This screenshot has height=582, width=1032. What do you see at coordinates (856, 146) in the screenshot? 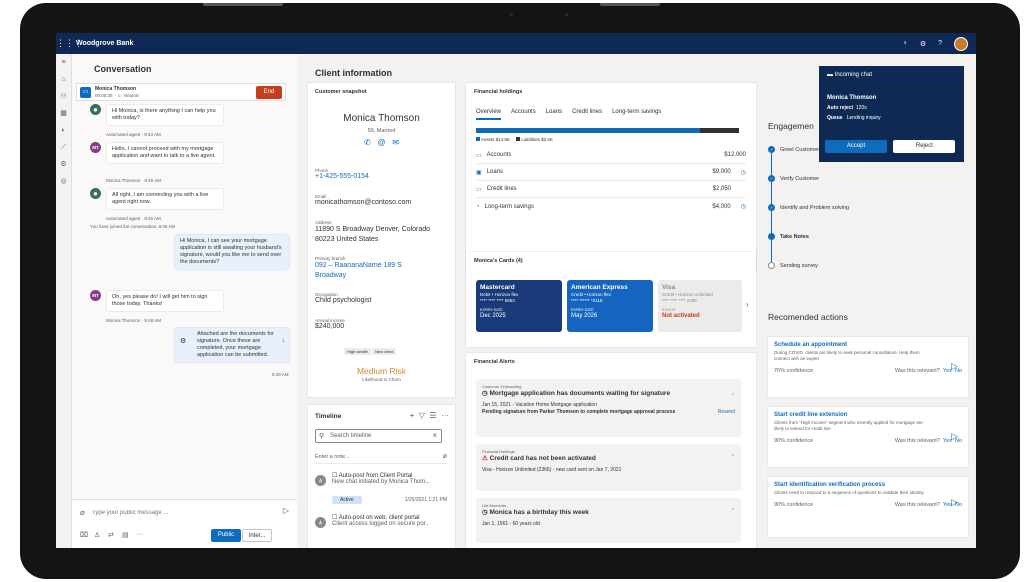
I see `accept-button: Accept` at bounding box center [856, 146].